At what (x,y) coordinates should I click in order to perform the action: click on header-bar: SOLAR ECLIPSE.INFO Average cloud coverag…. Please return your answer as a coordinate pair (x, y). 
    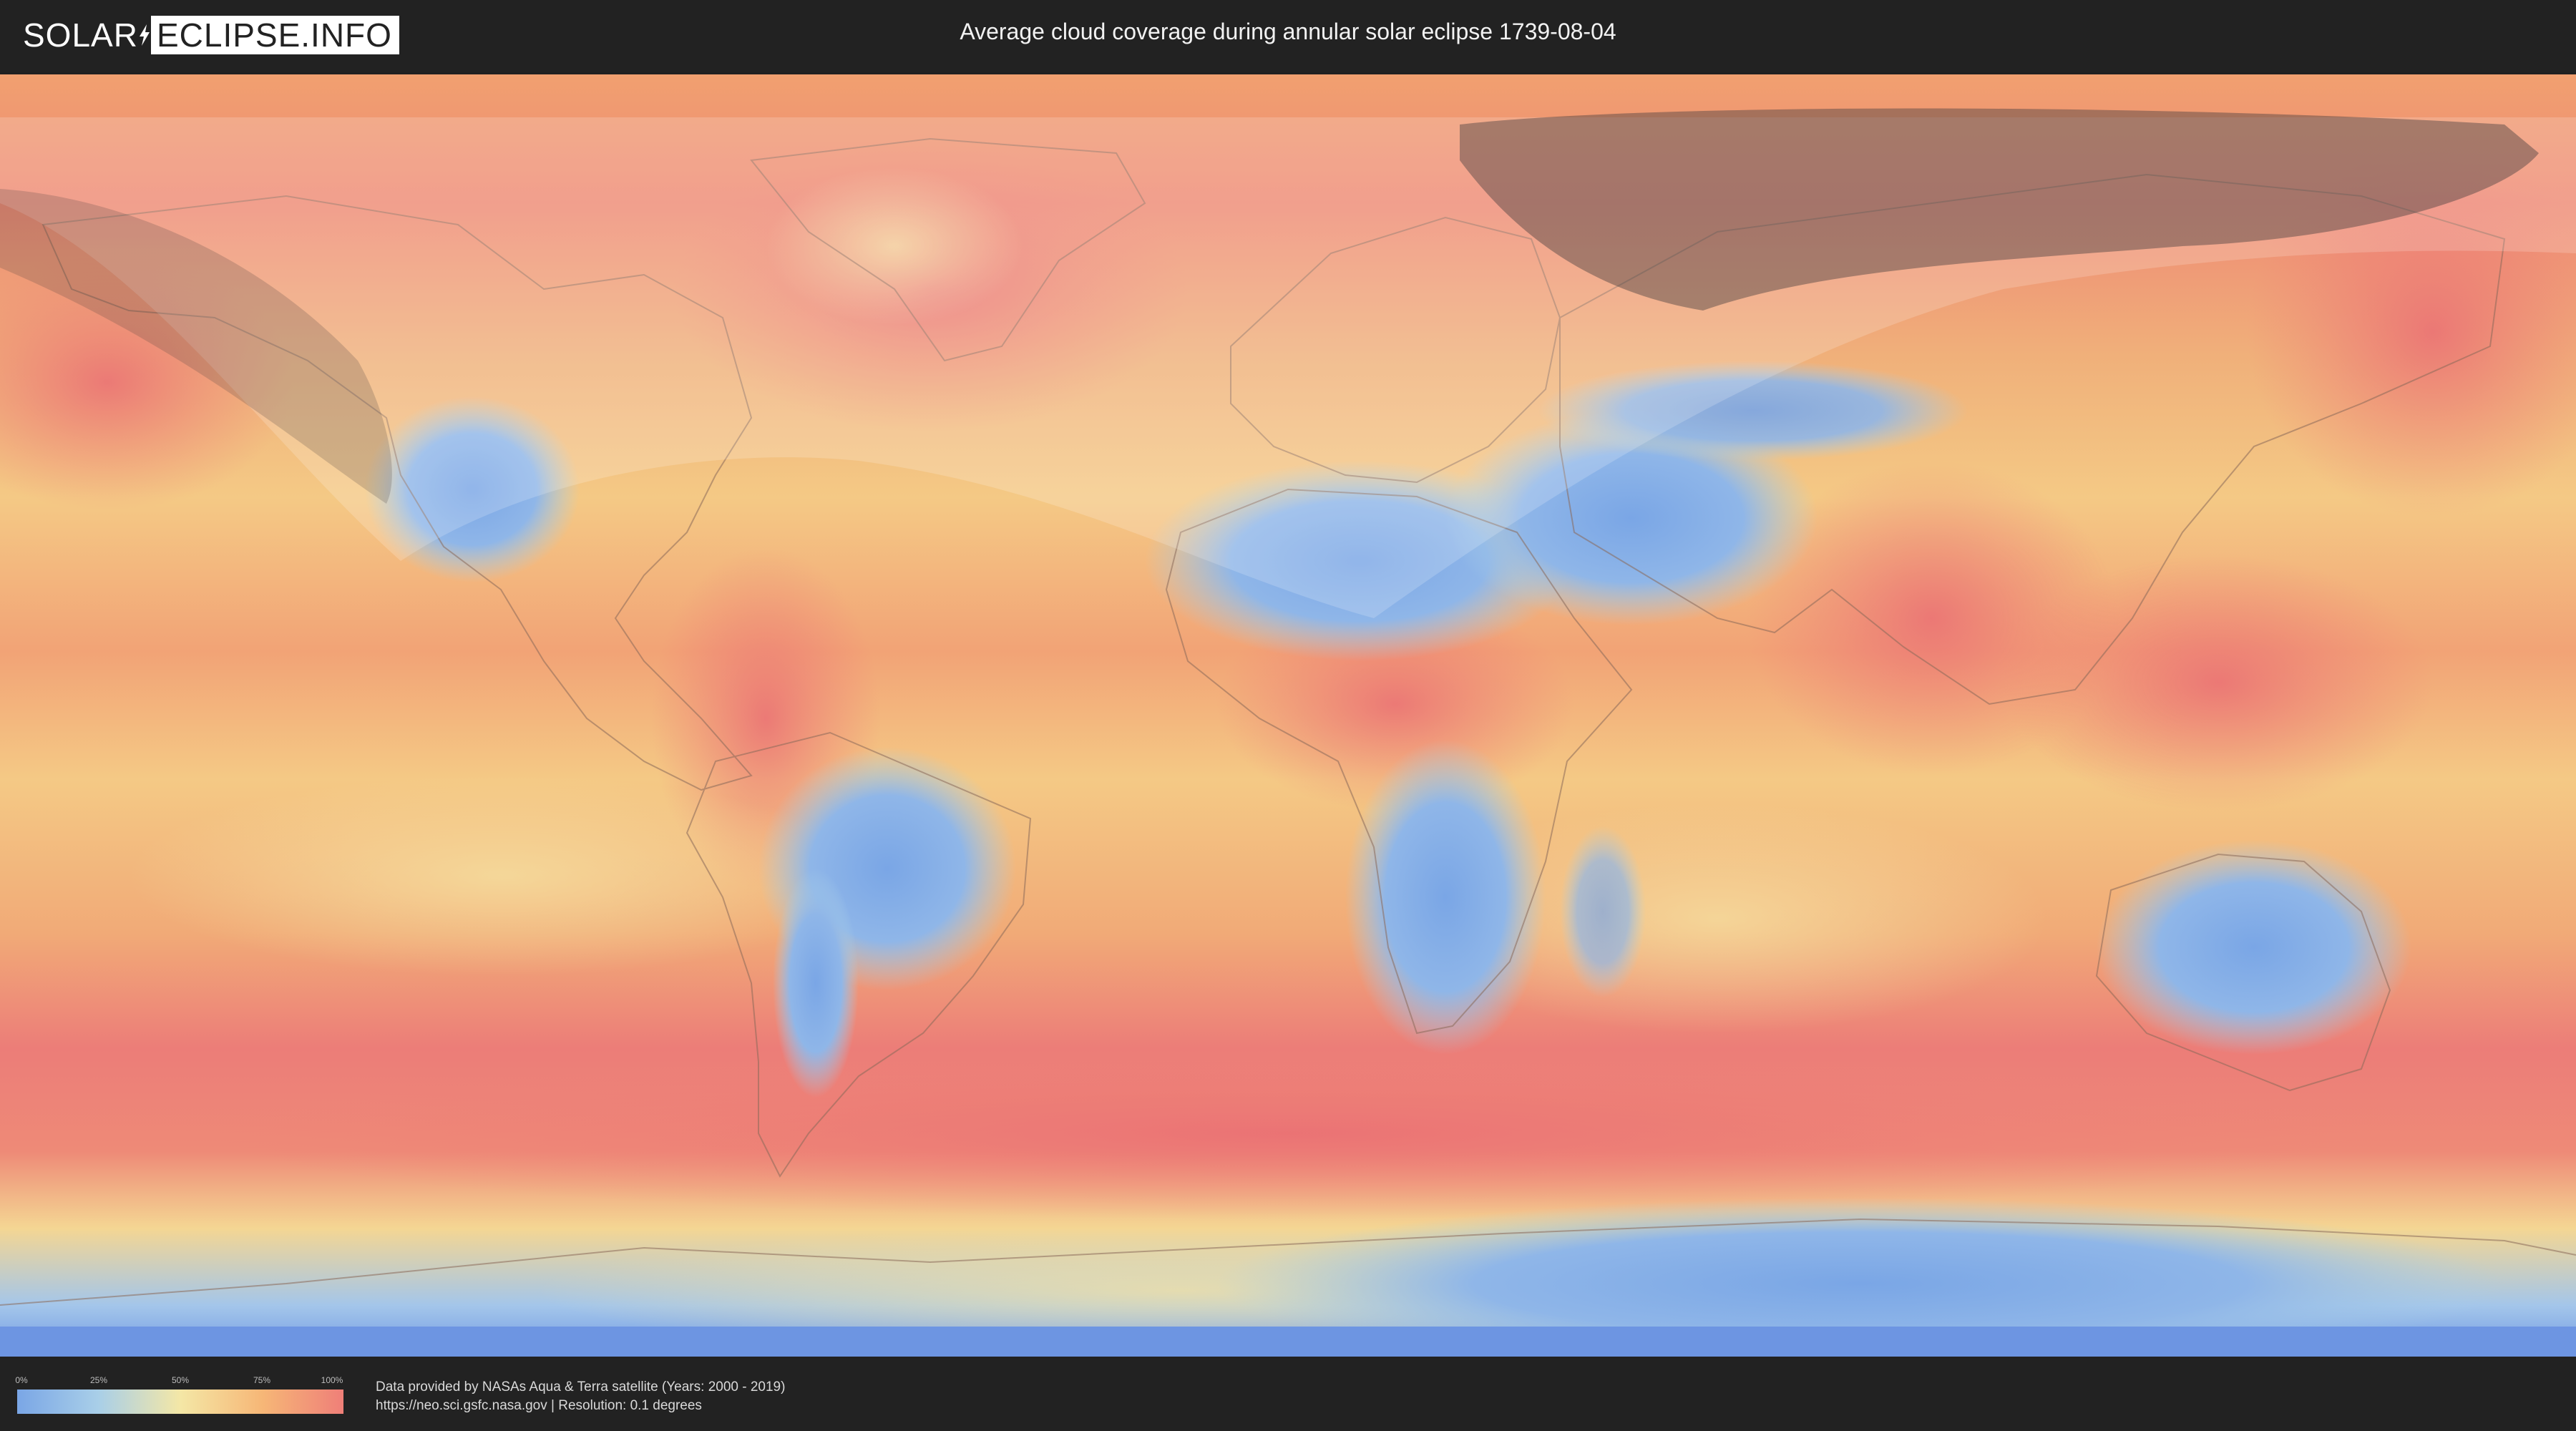
    Looking at the image, I should click on (1288, 36).